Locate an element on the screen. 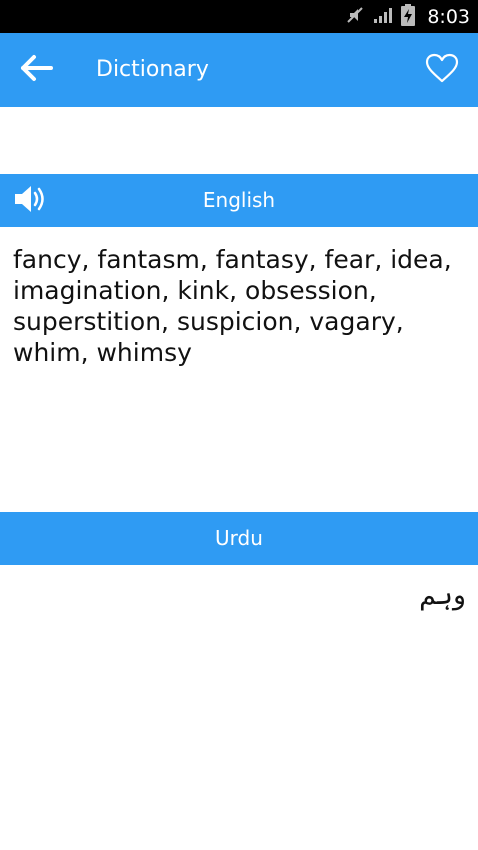 Image resolution: width=478 pixels, height=850 pixels. mute-icon is located at coordinates (355, 17).